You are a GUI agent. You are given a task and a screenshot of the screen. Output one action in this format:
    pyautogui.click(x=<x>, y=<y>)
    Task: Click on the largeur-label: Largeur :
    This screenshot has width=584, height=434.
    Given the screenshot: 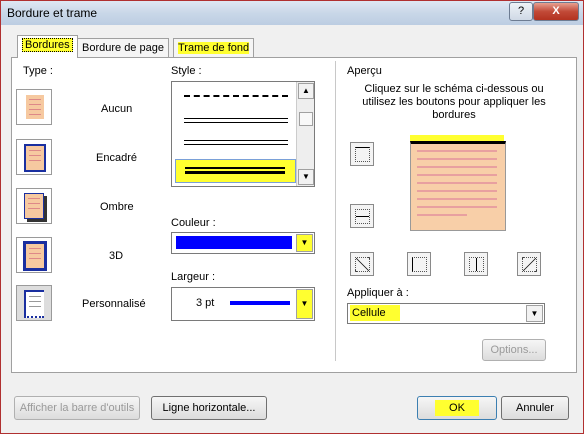 What is the action you would take?
    pyautogui.click(x=193, y=277)
    